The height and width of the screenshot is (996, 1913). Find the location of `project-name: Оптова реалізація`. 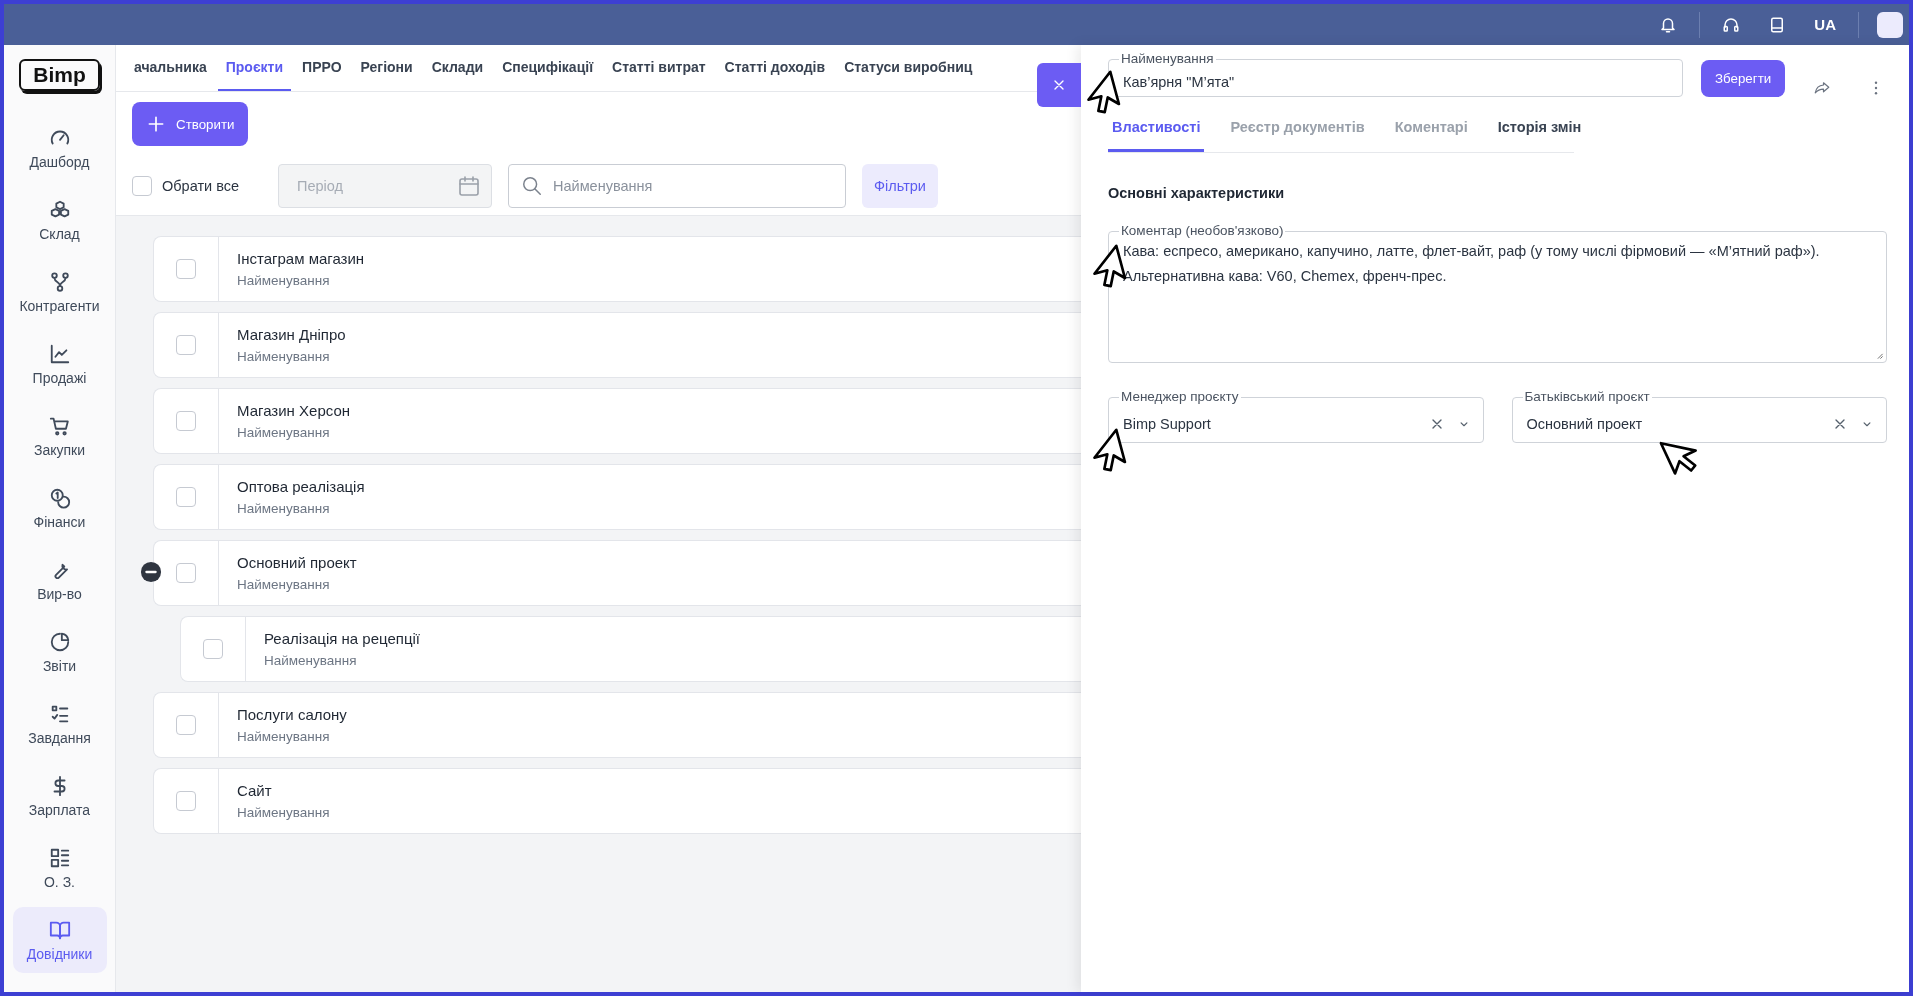

project-name: Оптова реалізація is located at coordinates (301, 486).